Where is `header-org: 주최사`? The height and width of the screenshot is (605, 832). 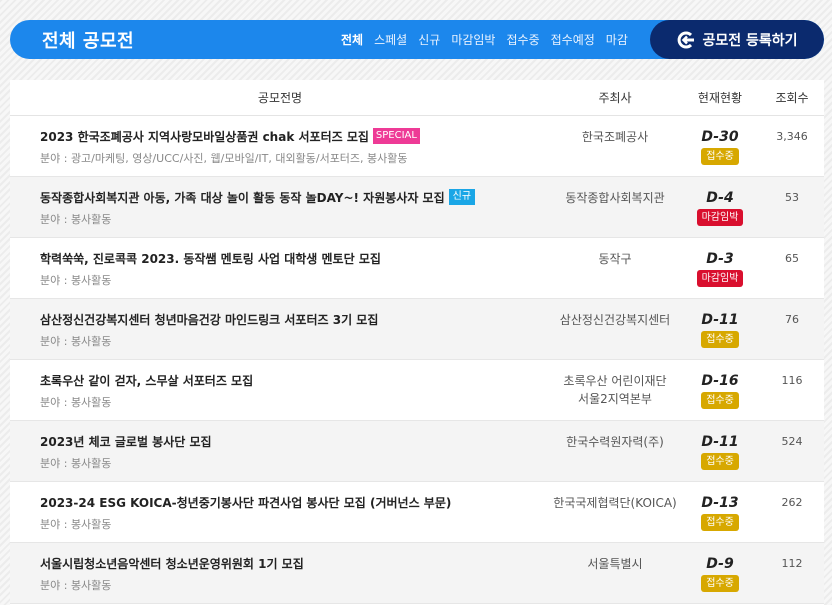 header-org: 주최사 is located at coordinates (615, 98).